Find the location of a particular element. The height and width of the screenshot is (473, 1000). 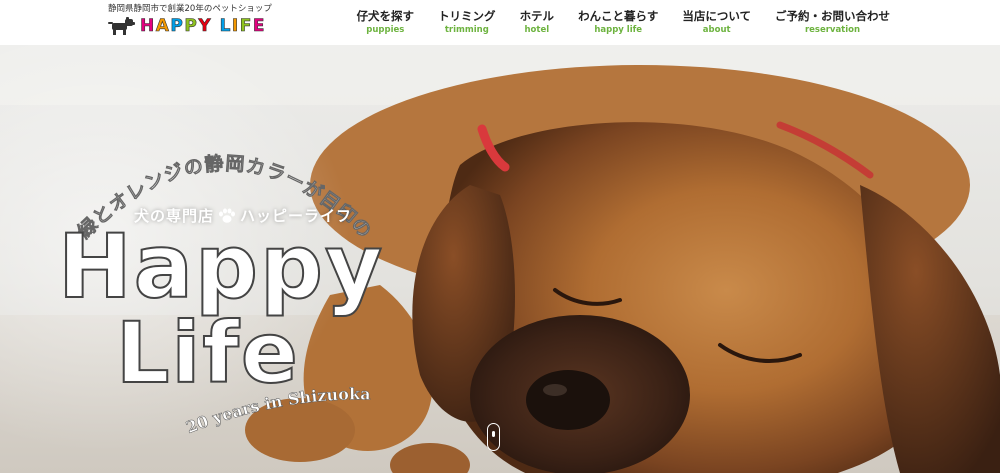

scroll-dot is located at coordinates (493, 434).